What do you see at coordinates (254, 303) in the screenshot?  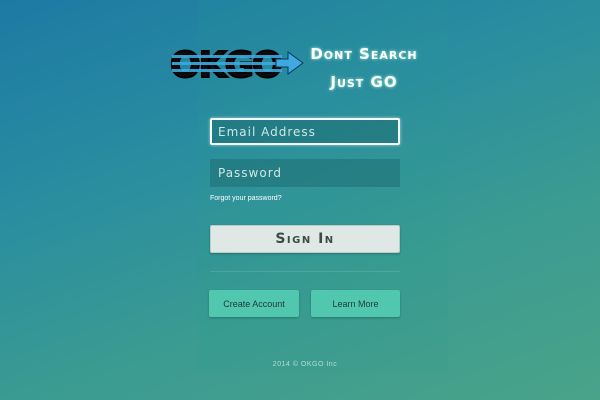 I see `create-account-button: Create Account` at bounding box center [254, 303].